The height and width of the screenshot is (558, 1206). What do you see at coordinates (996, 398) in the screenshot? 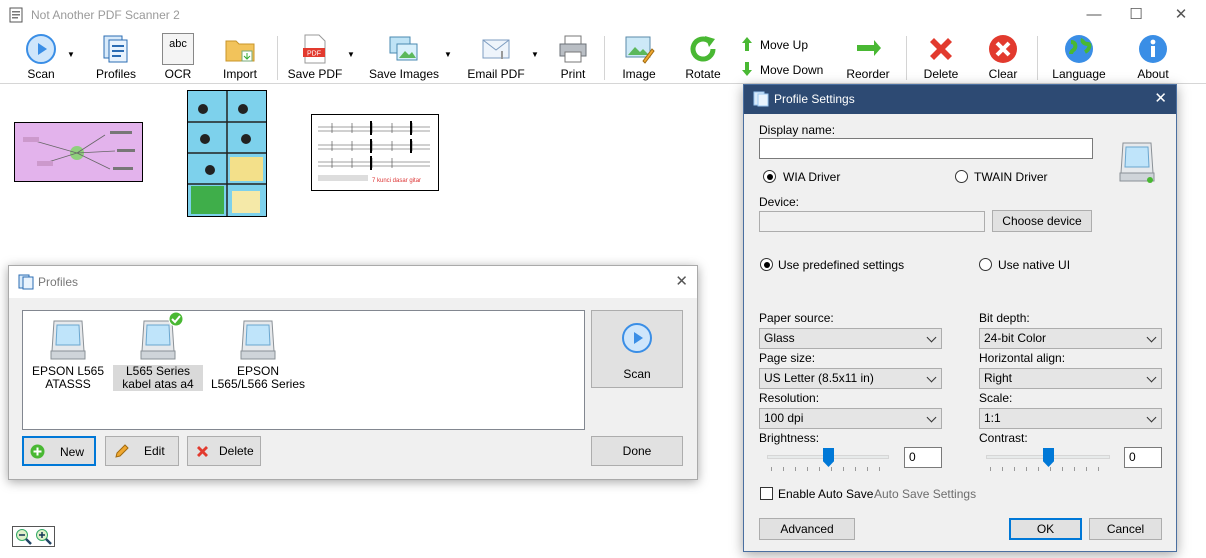
I see `scale-label: Scale:` at bounding box center [996, 398].